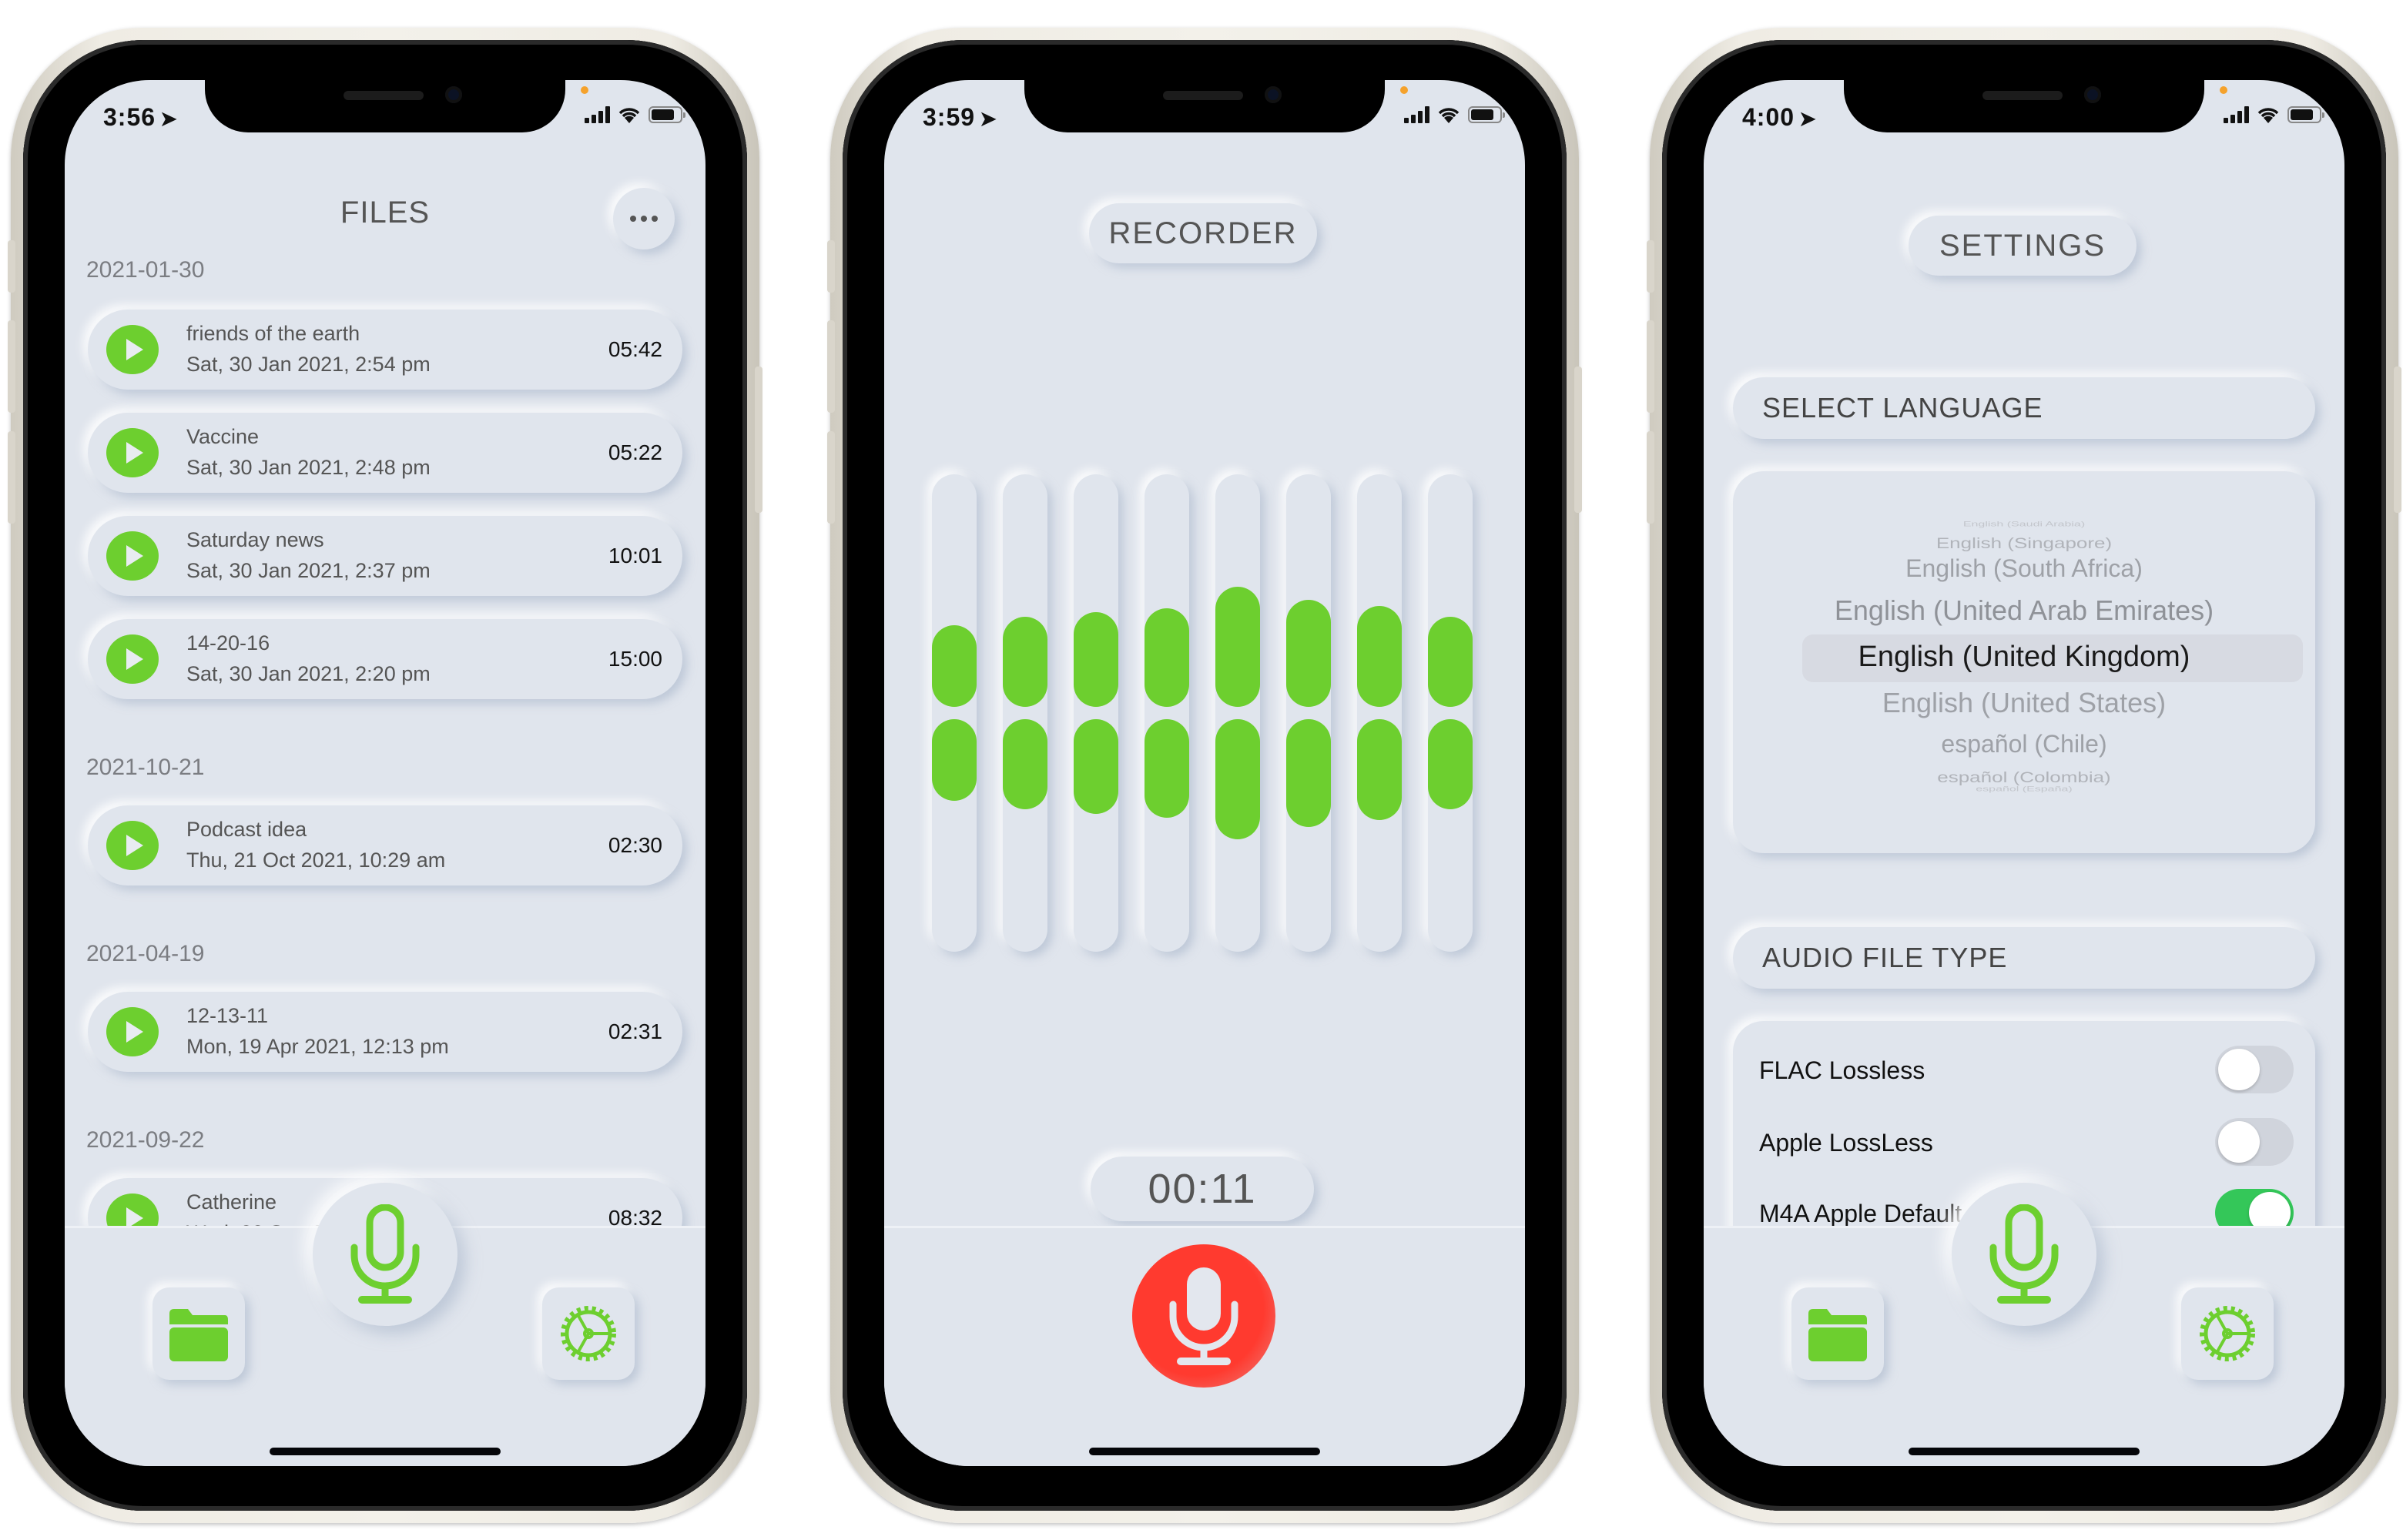 The height and width of the screenshot is (1540, 2403). What do you see at coordinates (228, 1015) in the screenshot?
I see `recording-name: 12-13-11` at bounding box center [228, 1015].